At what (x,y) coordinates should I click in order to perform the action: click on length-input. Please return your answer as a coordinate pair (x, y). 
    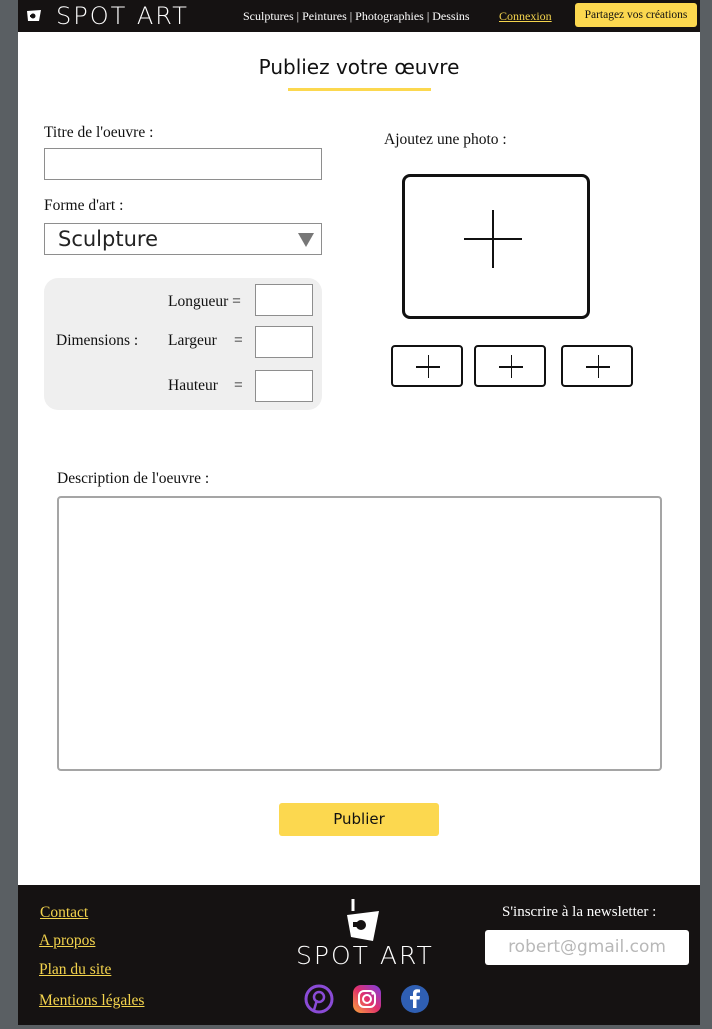
    Looking at the image, I should click on (284, 300).